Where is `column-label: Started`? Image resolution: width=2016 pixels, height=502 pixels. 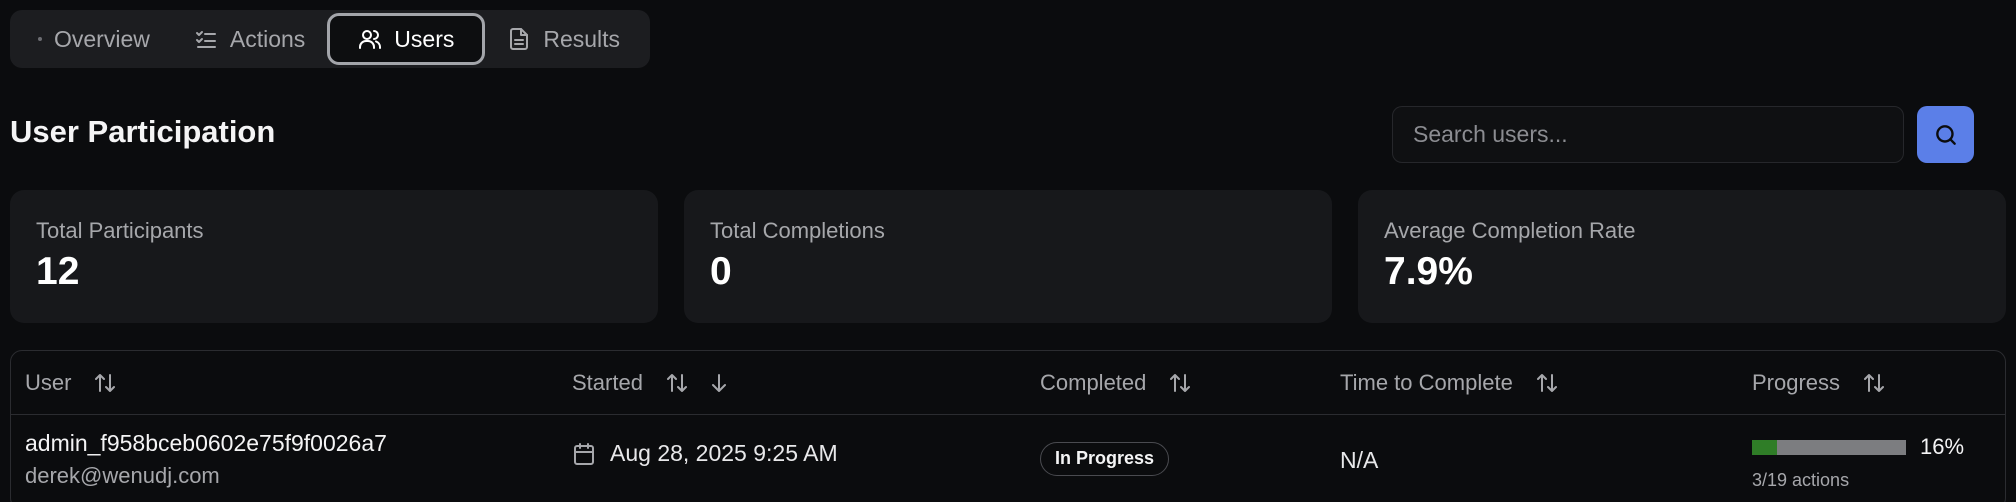
column-label: Started is located at coordinates (607, 382).